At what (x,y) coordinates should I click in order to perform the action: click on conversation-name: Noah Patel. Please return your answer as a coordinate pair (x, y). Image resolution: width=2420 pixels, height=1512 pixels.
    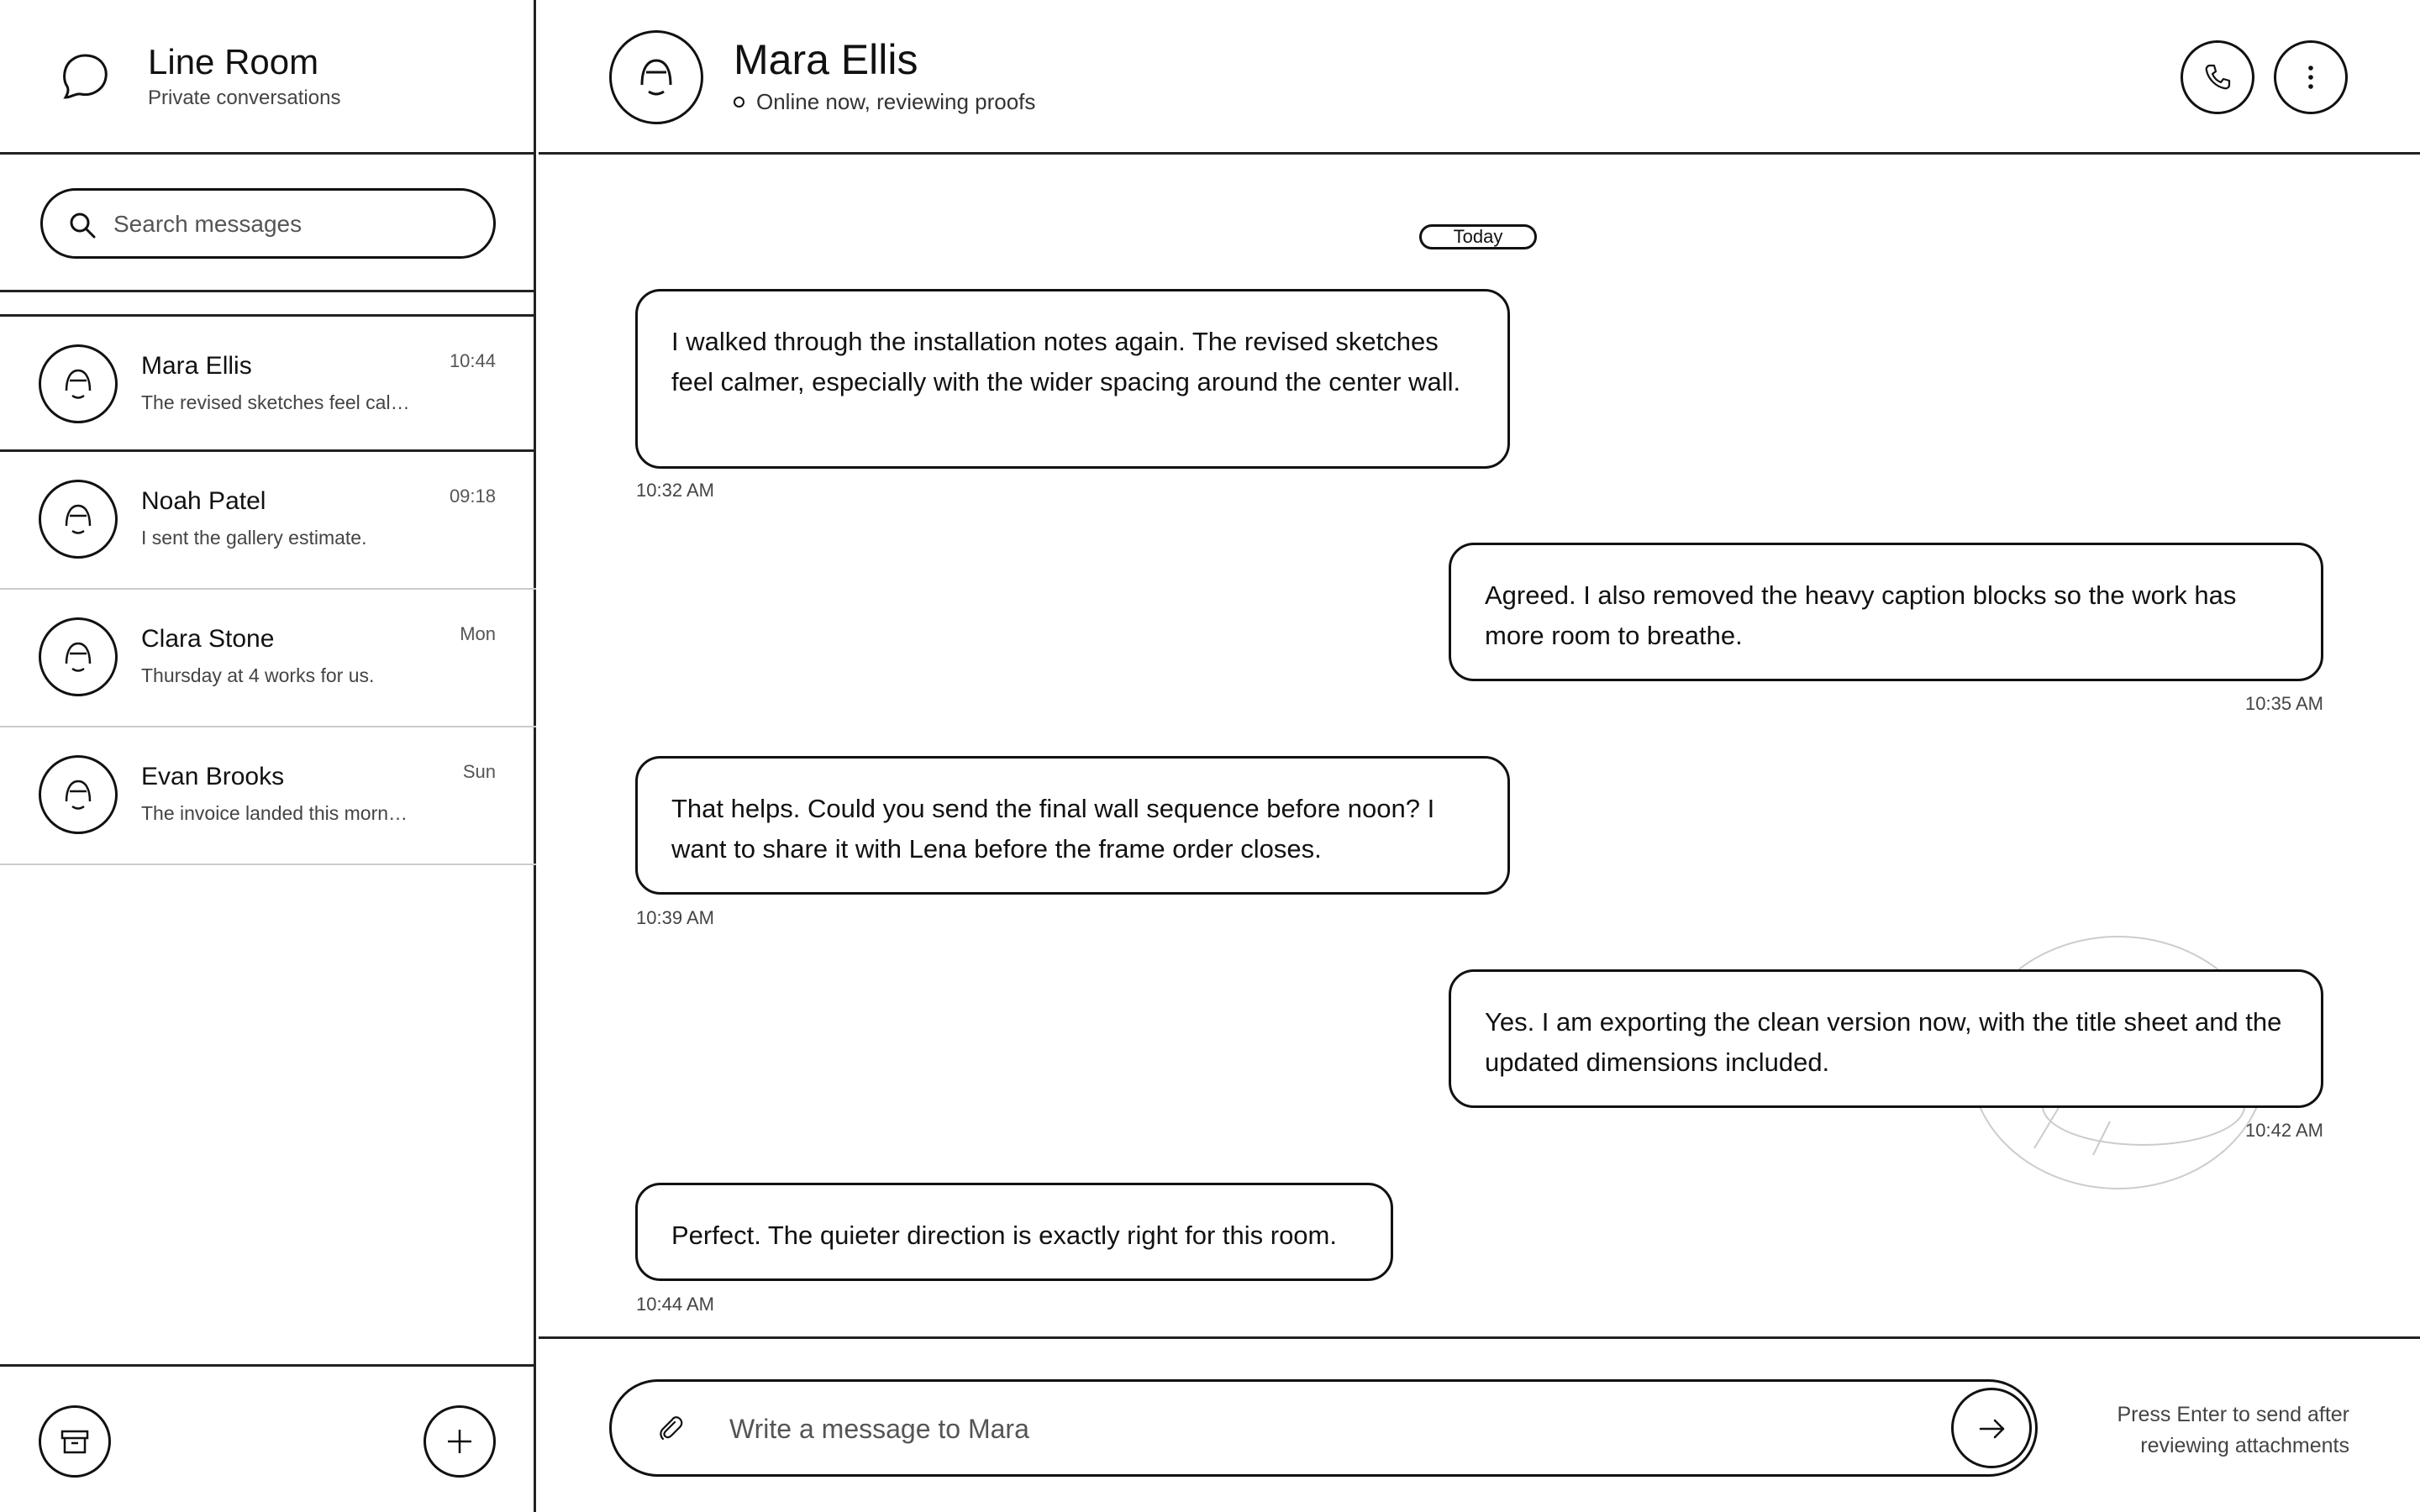
    Looking at the image, I should click on (203, 501).